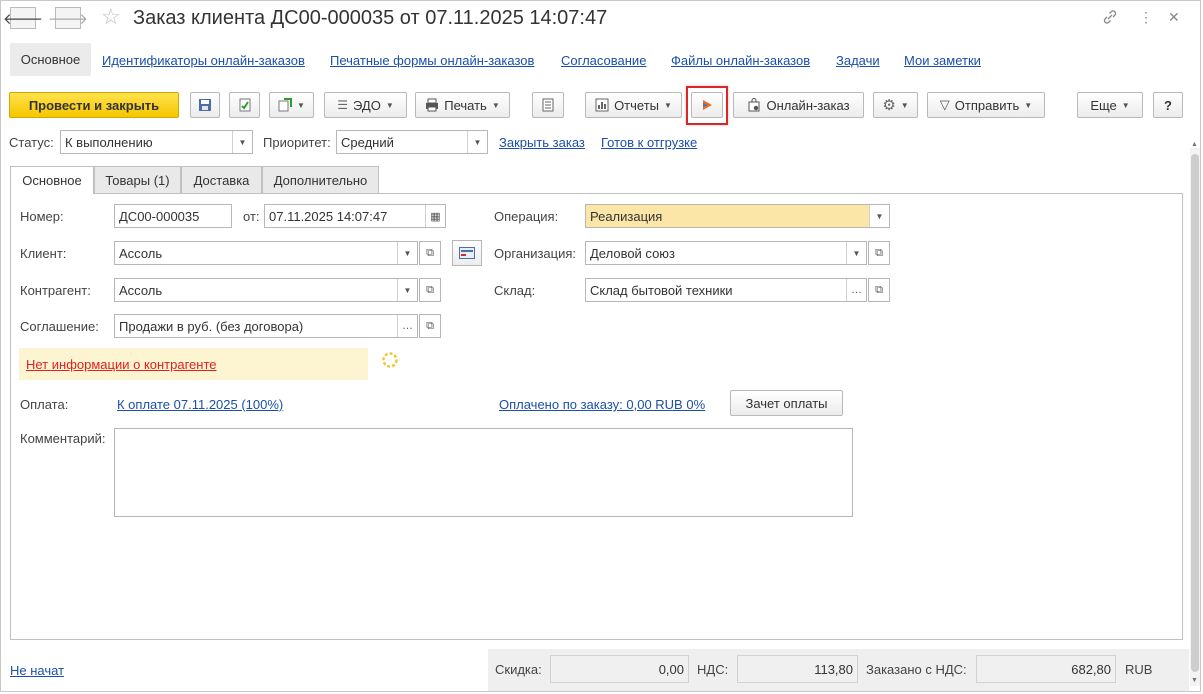 The height and width of the screenshot is (694, 1203). Describe the element at coordinates (43, 253) in the screenshot. I see `client-label: Клиент:` at that location.